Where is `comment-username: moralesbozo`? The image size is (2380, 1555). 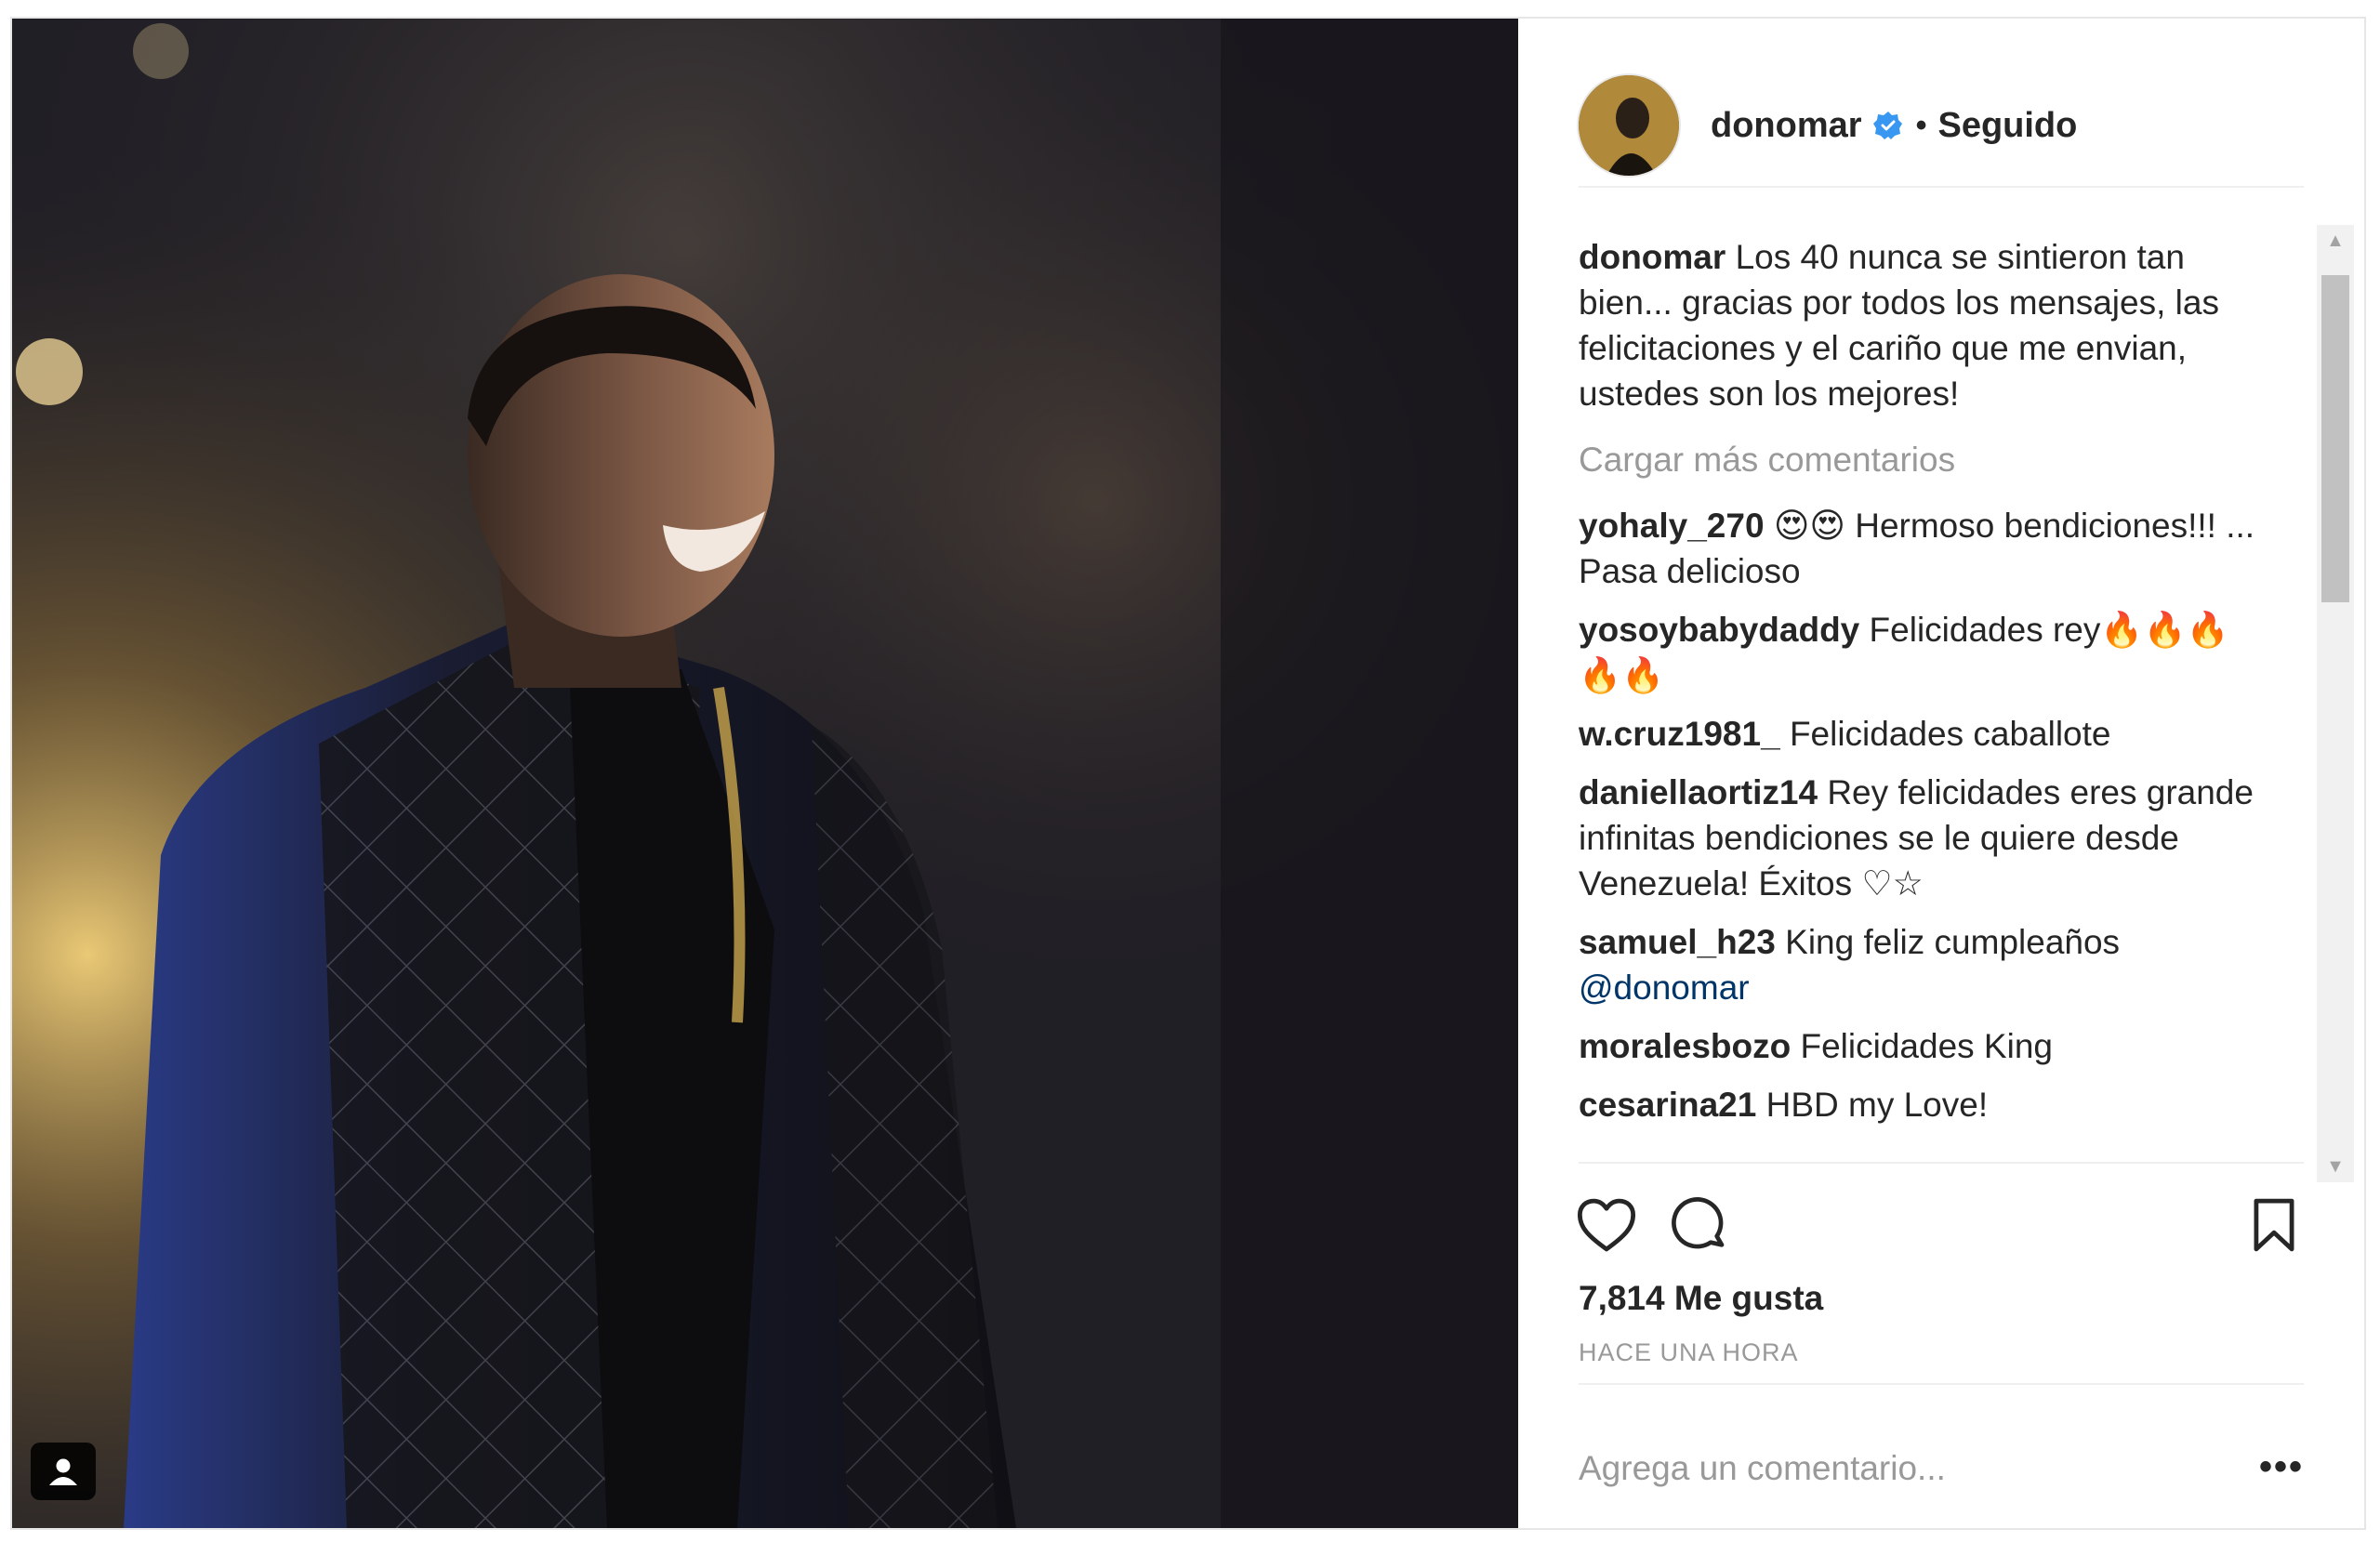
comment-username: moralesbozo is located at coordinates (1685, 1046).